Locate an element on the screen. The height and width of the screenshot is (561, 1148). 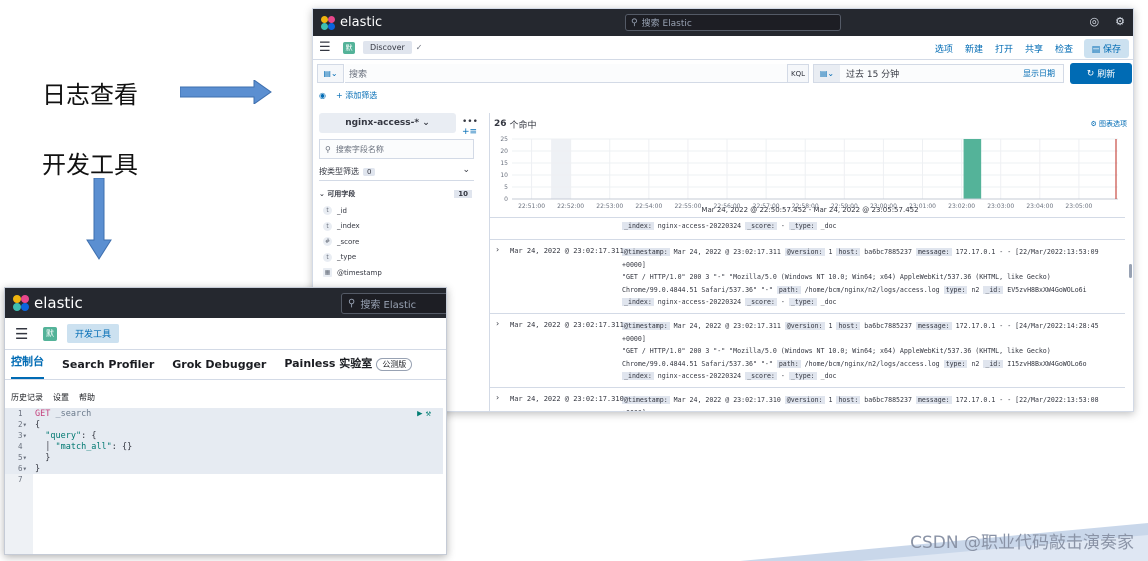
refresh-label: 刷新 is located at coordinates (1106, 75).